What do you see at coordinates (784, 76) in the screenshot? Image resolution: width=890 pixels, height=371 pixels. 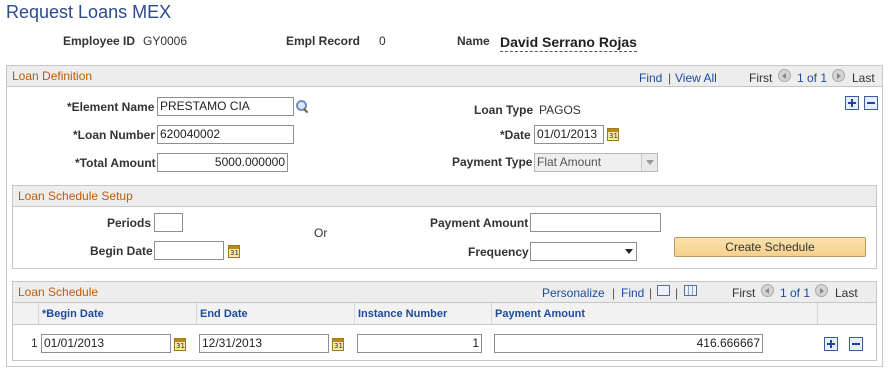 I see `previous-icon` at bounding box center [784, 76].